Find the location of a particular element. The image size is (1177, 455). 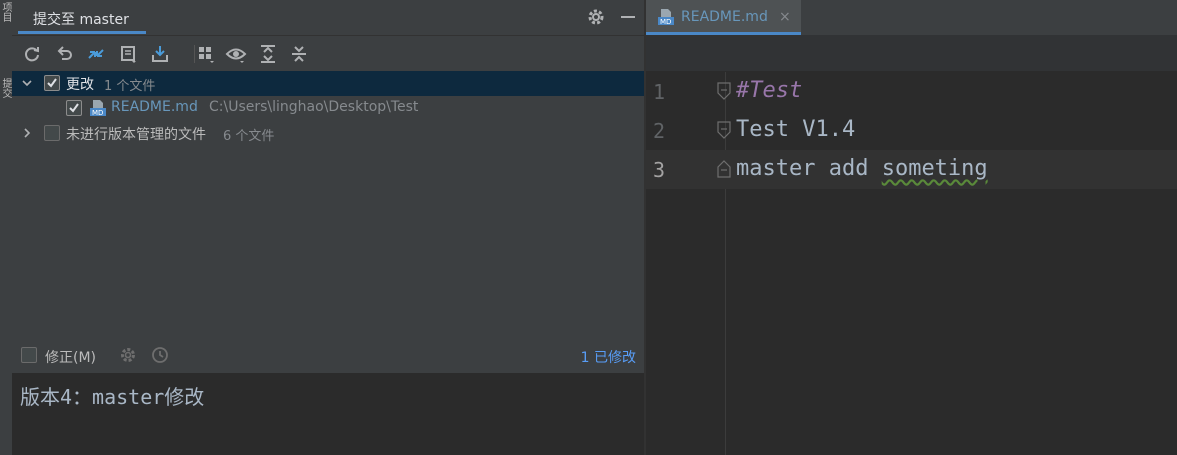

editor-tab-bar: MD README.md × is located at coordinates (911, 17).